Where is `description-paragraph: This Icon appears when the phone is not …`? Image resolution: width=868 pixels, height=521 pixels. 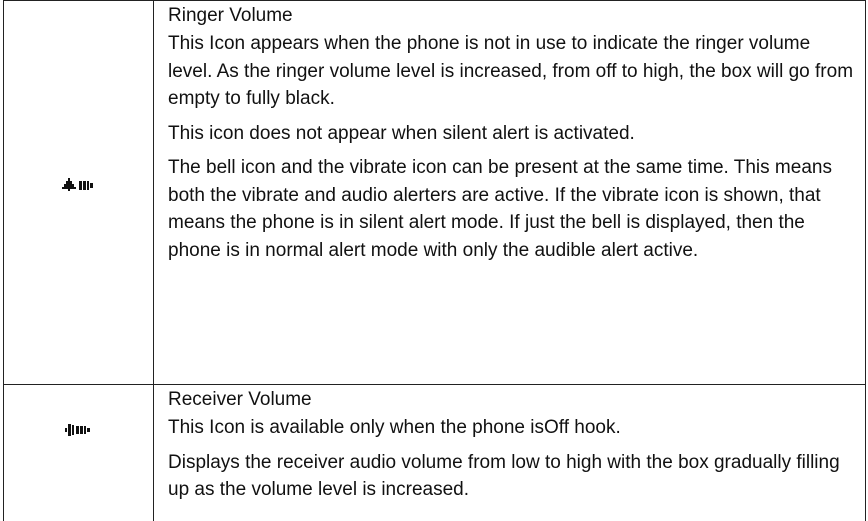 description-paragraph: This Icon appears when the phone is not … is located at coordinates (511, 71).